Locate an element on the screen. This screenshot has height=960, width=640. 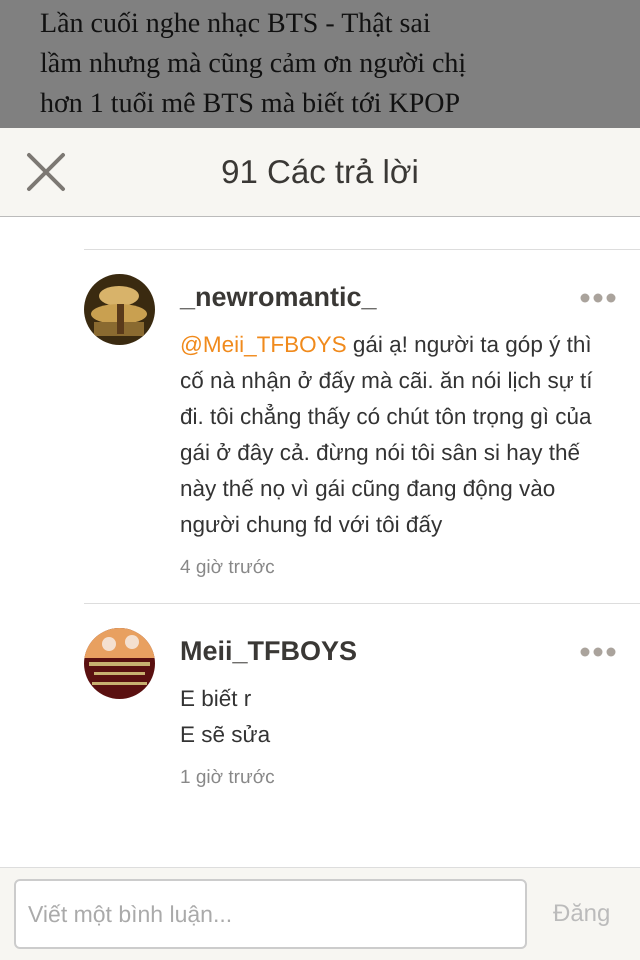
article-title-line: Lần cuối nghe nhạc BTS - Thật sai is located at coordinates (236, 24).